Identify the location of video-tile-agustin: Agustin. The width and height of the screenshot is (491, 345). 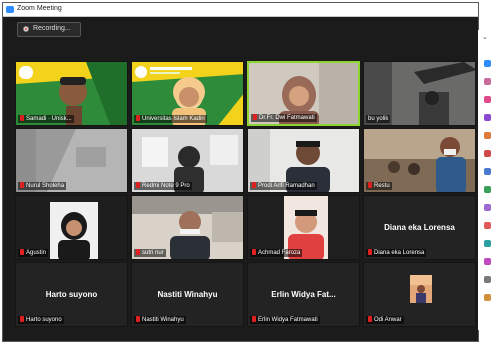
(71, 227).